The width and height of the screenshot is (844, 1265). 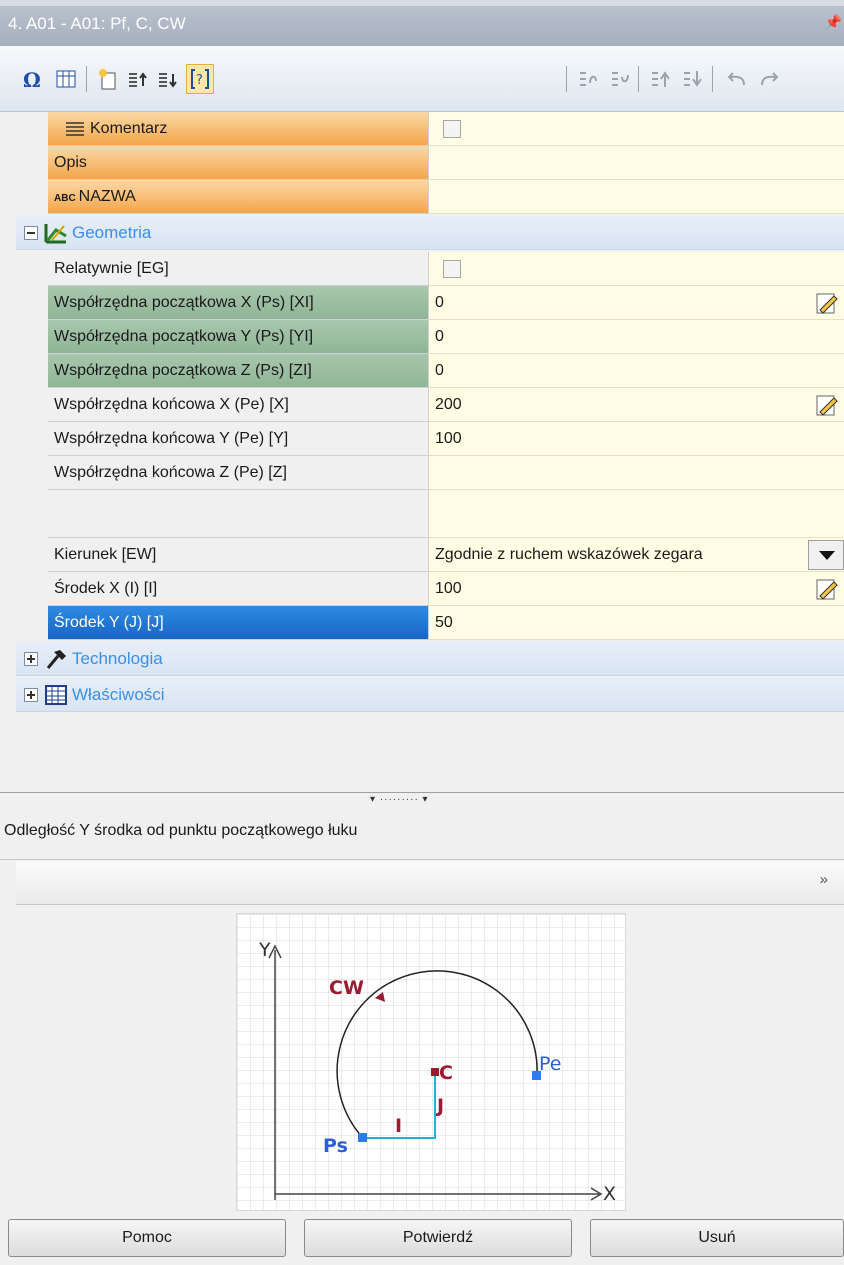 I want to click on preview-expander: », so click(x=430, y=883).